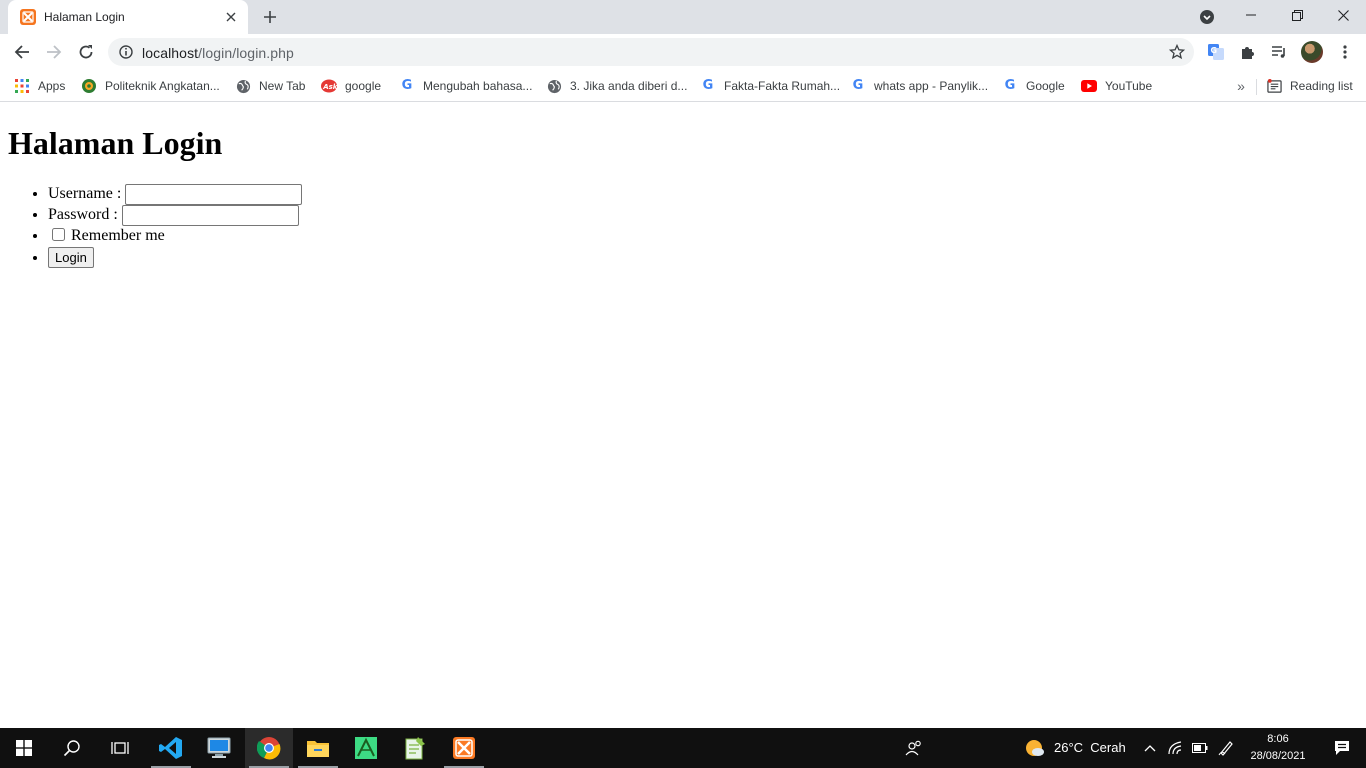 This screenshot has width=1366, height=768. What do you see at coordinates (914, 748) in the screenshot?
I see `people-icon` at bounding box center [914, 748].